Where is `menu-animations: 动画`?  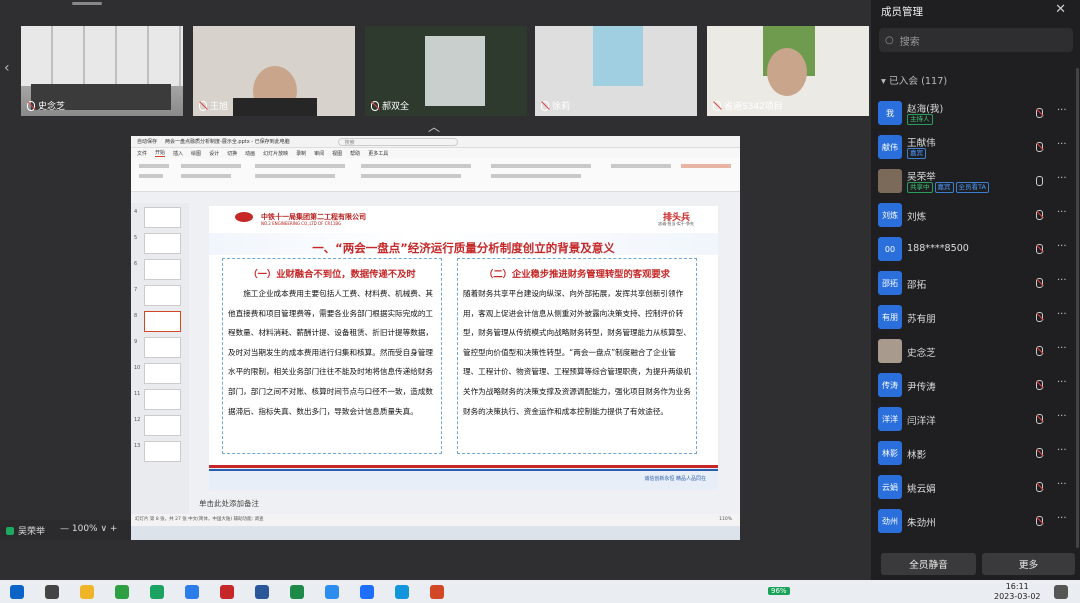 menu-animations: 动画 is located at coordinates (250, 153).